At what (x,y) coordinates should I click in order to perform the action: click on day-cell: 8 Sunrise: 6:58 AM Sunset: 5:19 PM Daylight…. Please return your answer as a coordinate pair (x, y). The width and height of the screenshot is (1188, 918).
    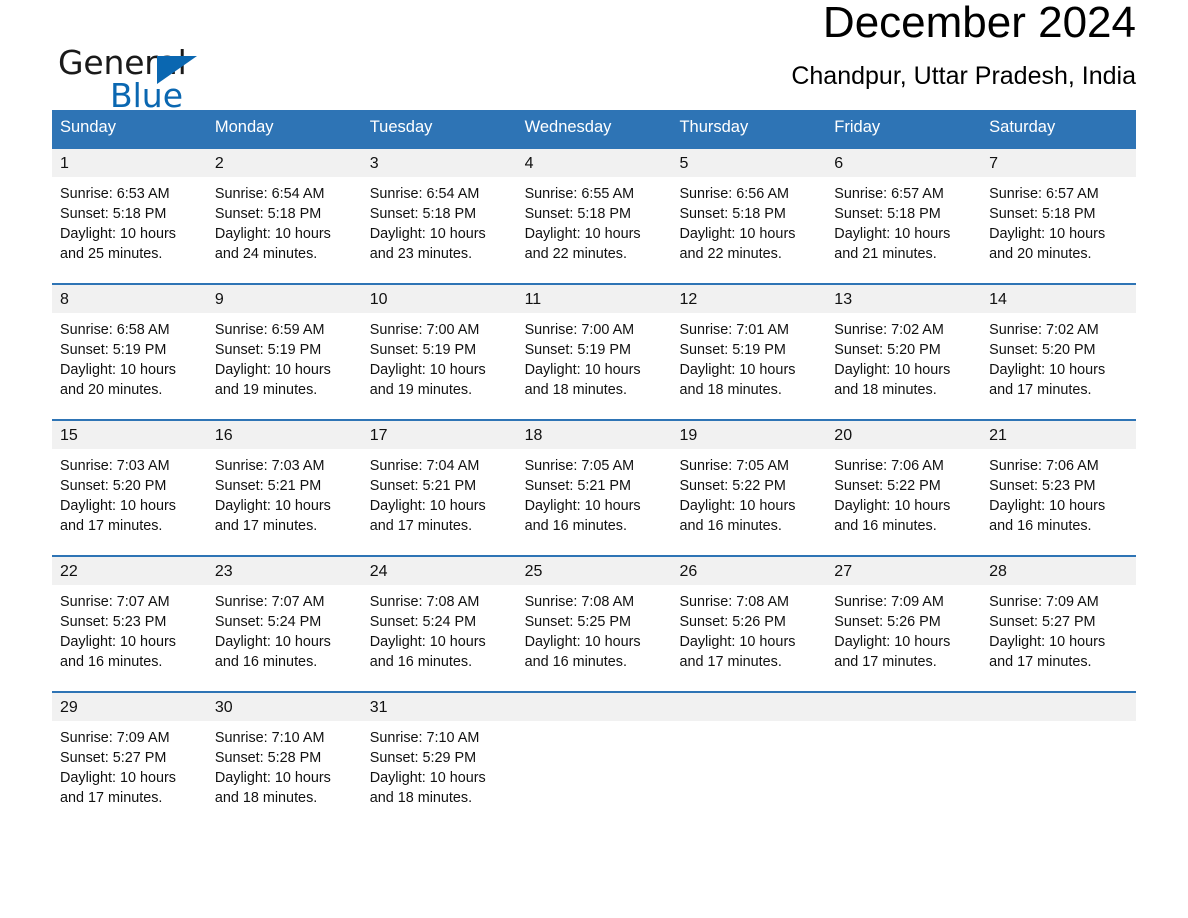
    Looking at the image, I should click on (129, 351).